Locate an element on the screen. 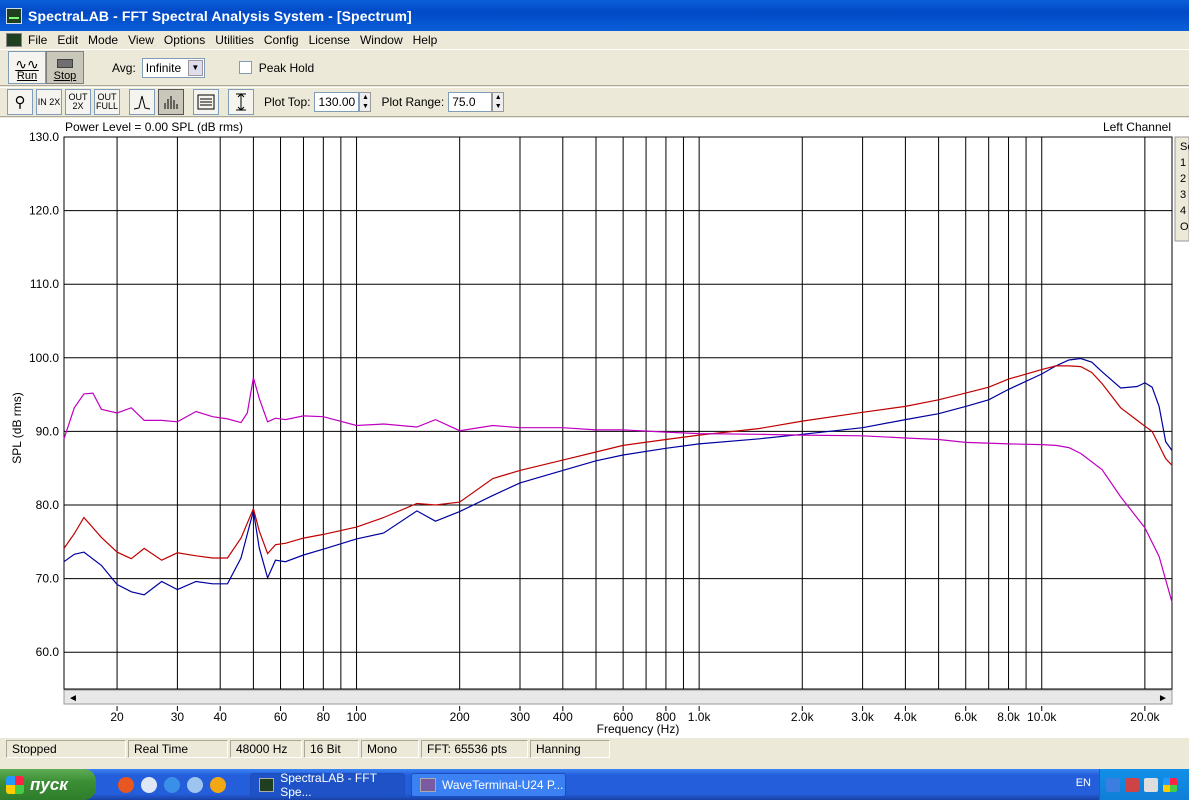  avg-select: Infinite ▼ is located at coordinates (173, 67).